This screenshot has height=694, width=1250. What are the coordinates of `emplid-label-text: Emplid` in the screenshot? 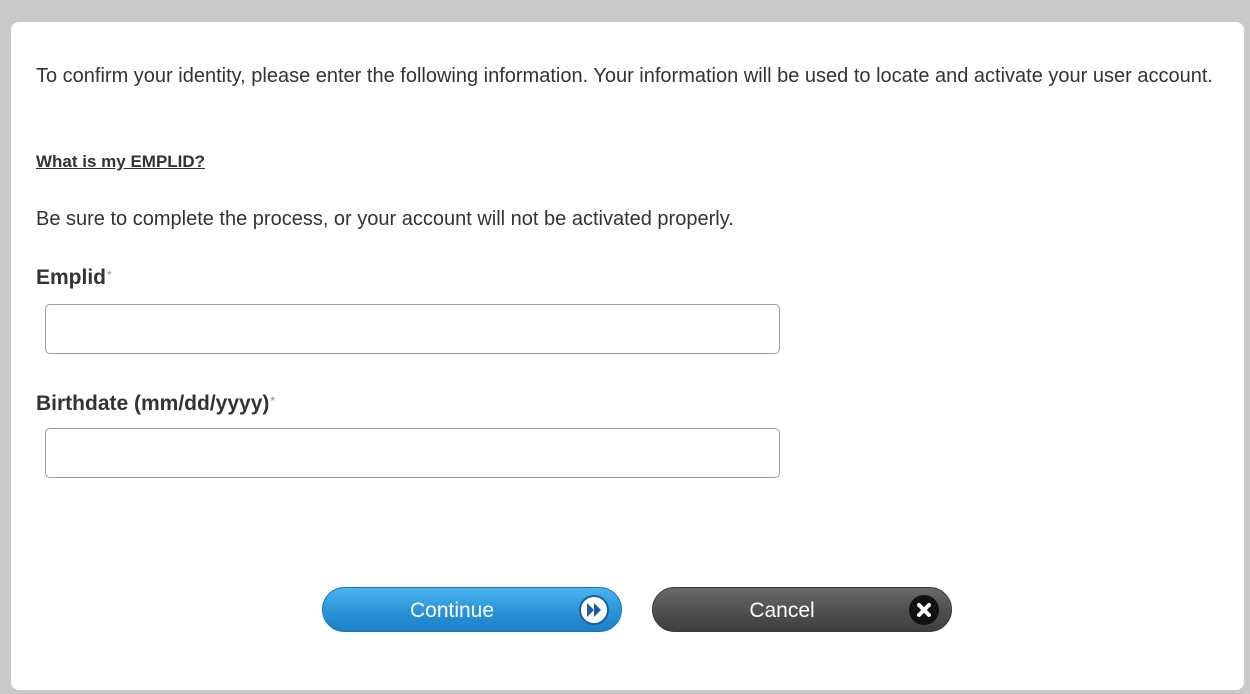 It's located at (71, 277).